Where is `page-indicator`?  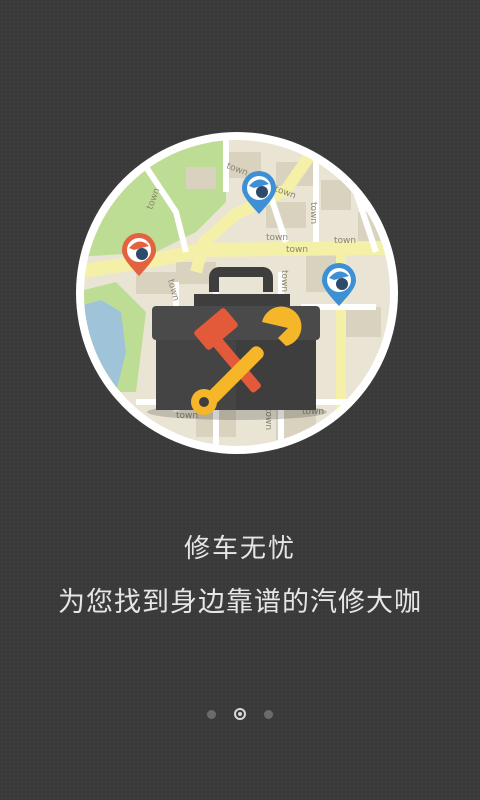
page-indicator is located at coordinates (240, 714).